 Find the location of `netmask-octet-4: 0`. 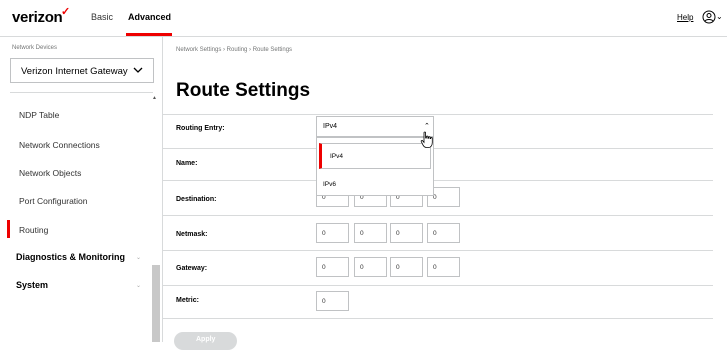

netmask-octet-4: 0 is located at coordinates (443, 233).